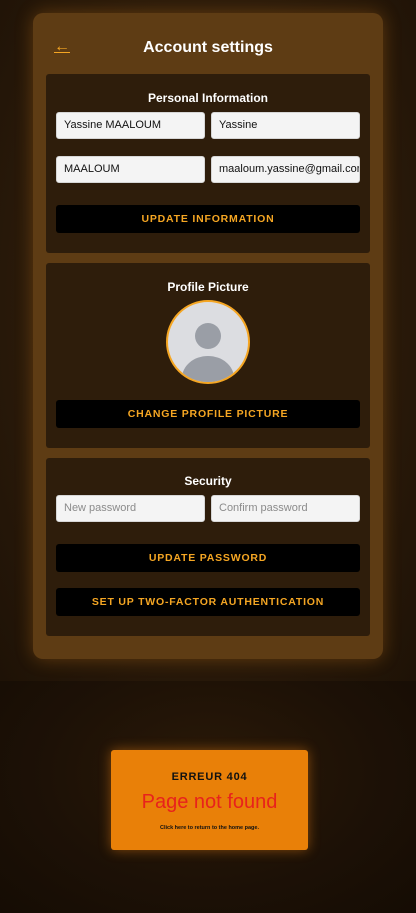  Describe the element at coordinates (285, 125) in the screenshot. I see `first-name-field: Yassine` at that location.